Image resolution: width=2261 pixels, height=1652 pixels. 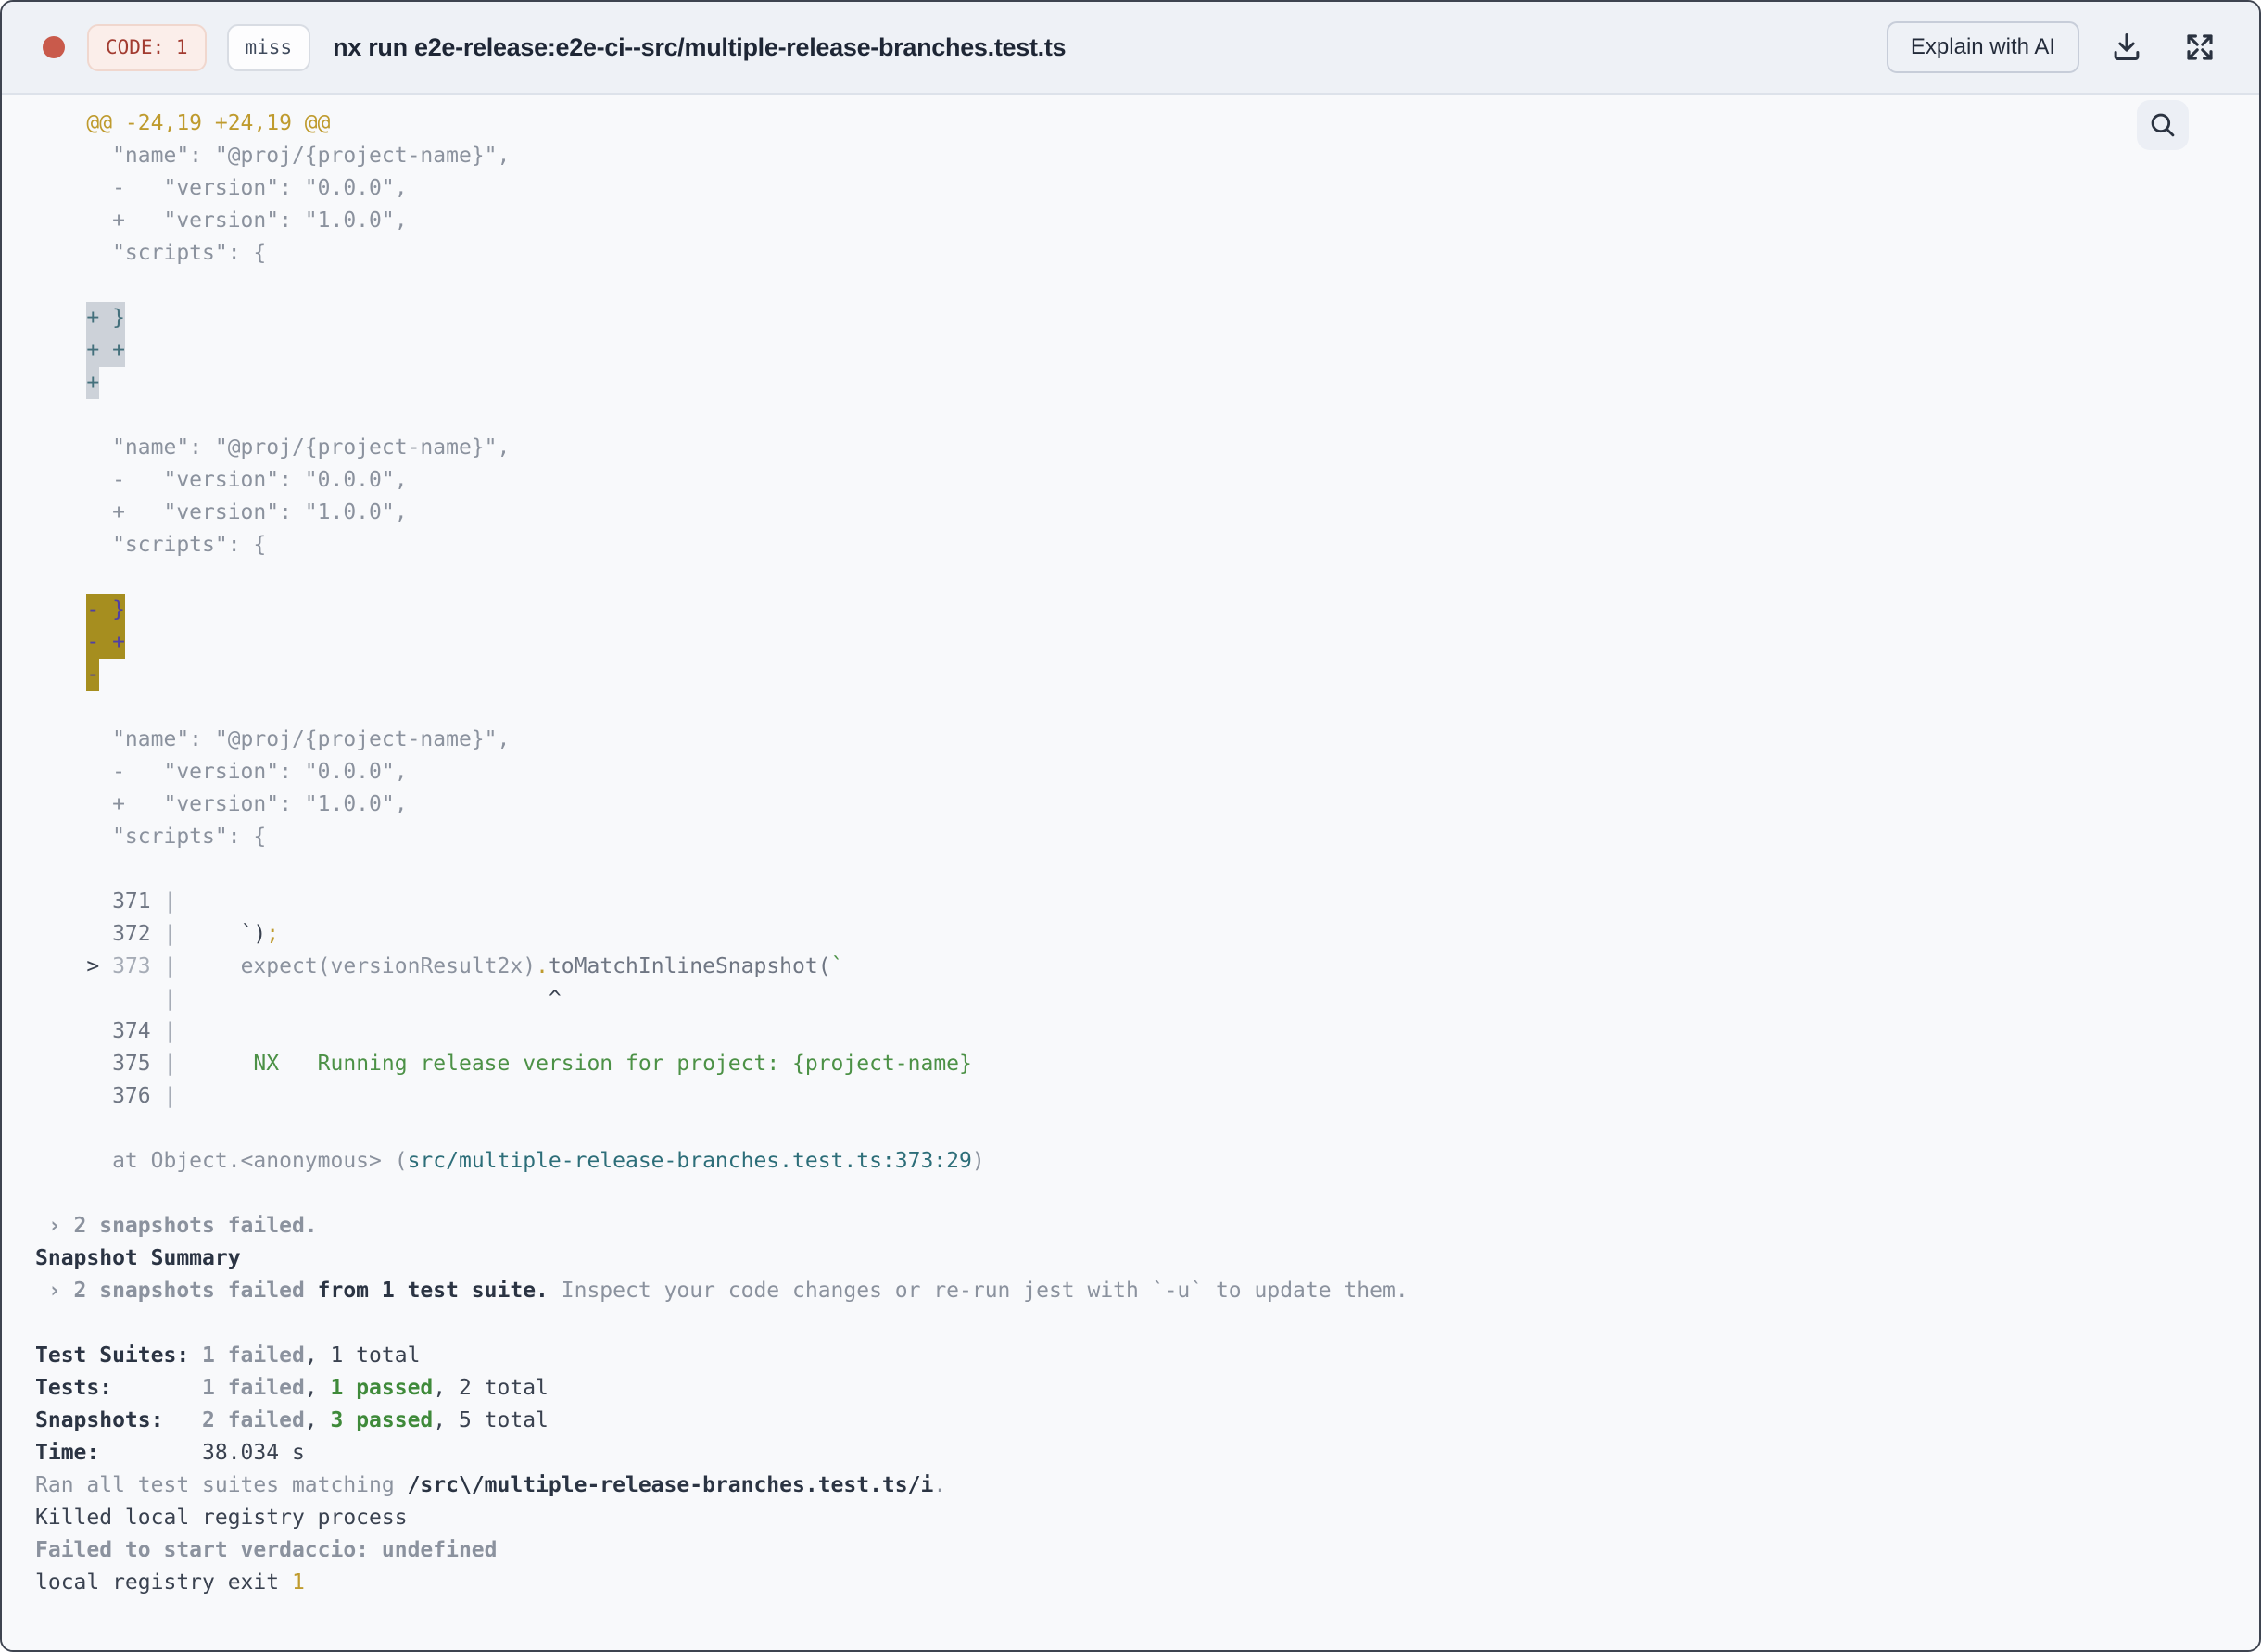 I want to click on status-dot, so click(x=54, y=47).